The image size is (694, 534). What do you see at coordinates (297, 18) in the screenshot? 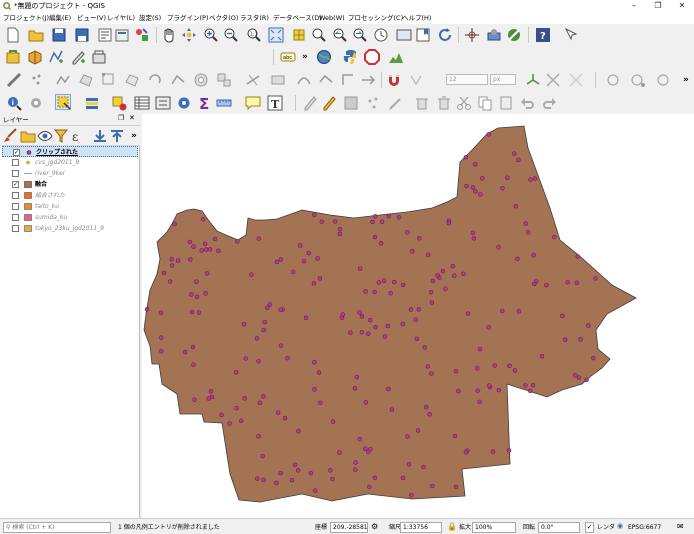
I see `menu-database: データベース(D)` at bounding box center [297, 18].